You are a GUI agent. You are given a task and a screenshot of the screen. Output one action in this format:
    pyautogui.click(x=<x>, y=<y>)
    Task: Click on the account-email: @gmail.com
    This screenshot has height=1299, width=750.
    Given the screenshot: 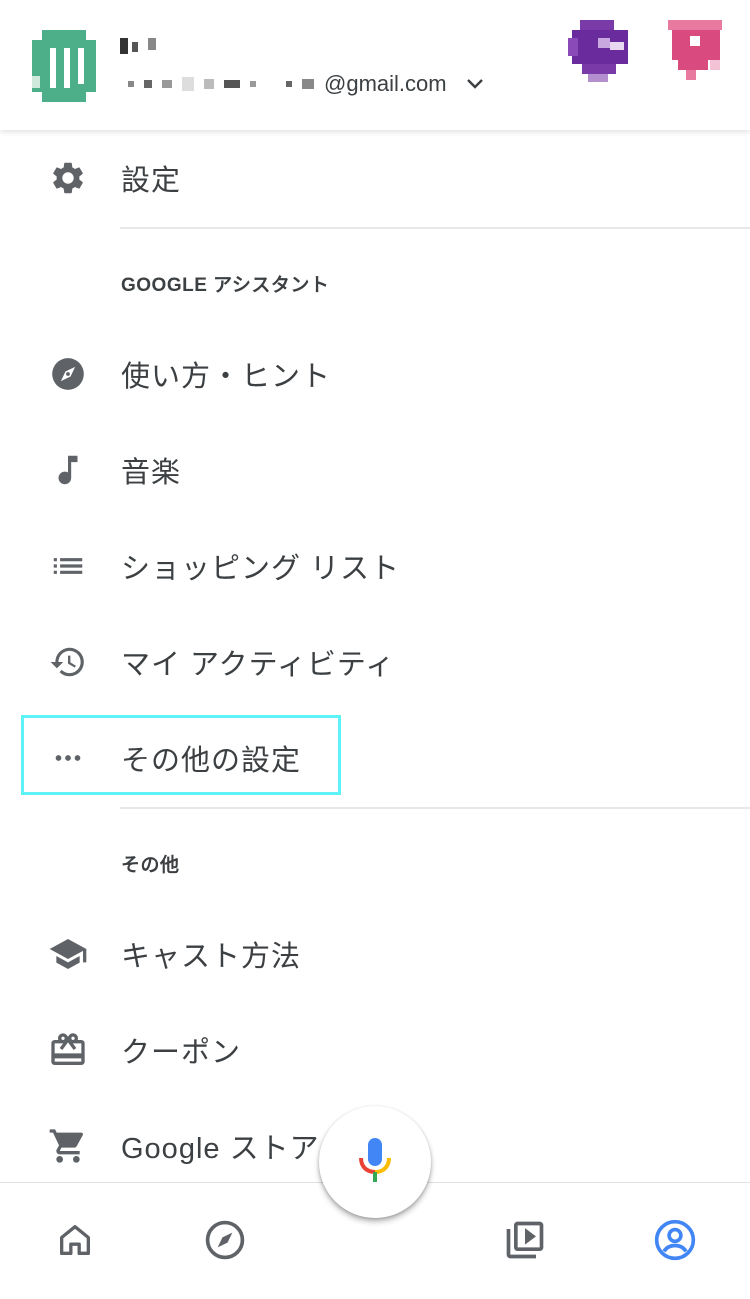 What is the action you would take?
    pyautogui.click(x=307, y=84)
    